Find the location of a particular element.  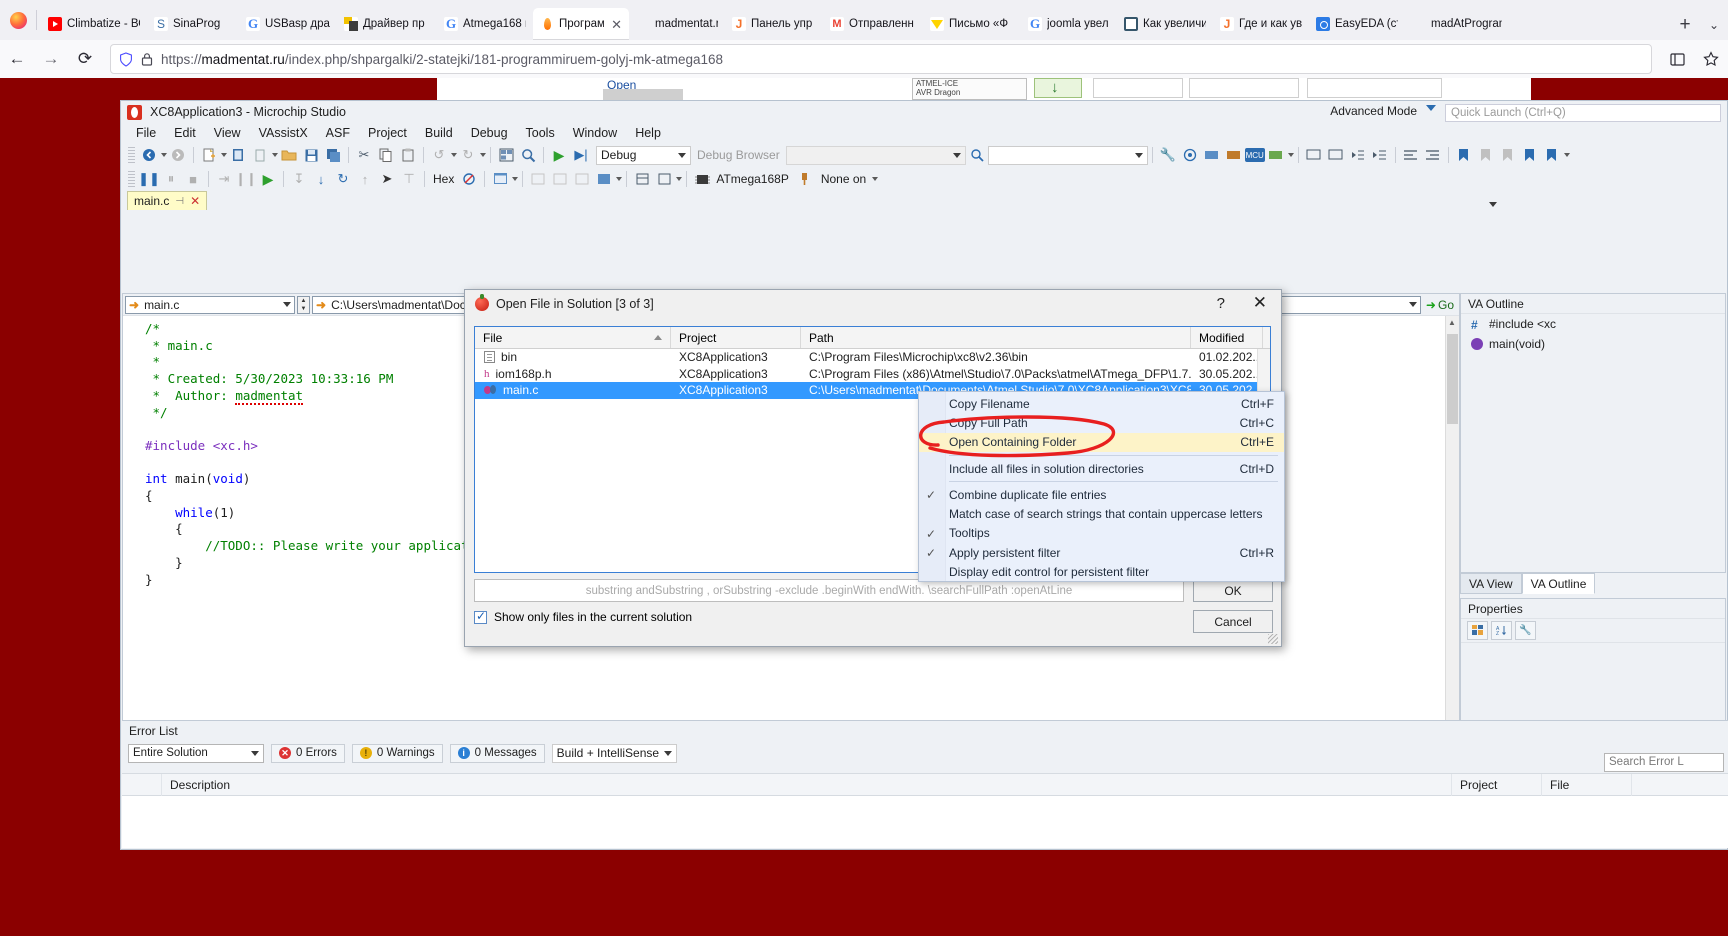

selected-tool-label: None on is located at coordinates (843, 179).